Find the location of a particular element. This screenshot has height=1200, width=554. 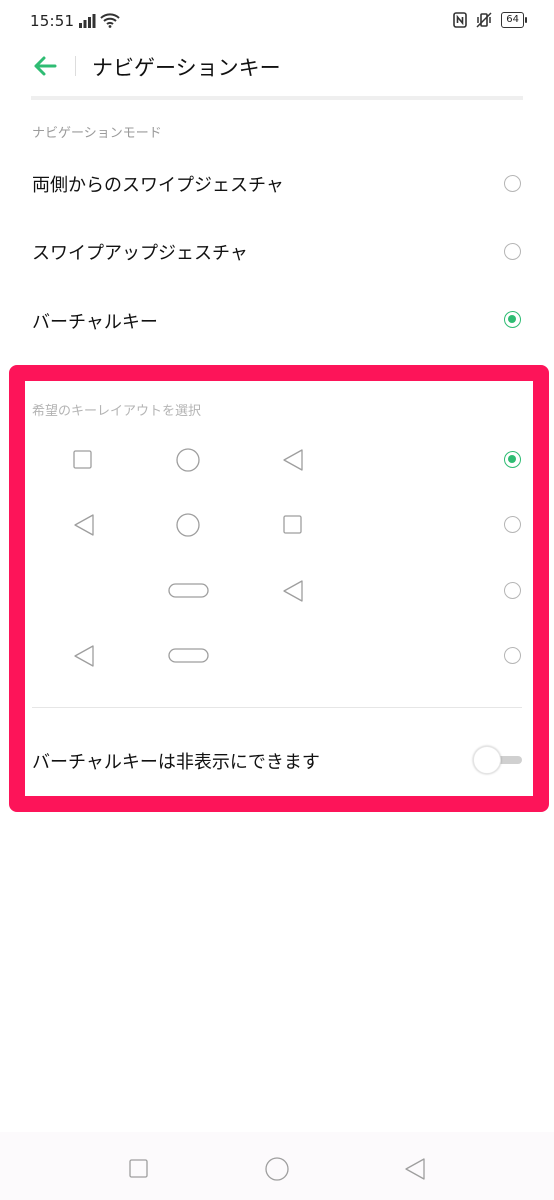

radio-swipe-both-sides is located at coordinates (512, 183).